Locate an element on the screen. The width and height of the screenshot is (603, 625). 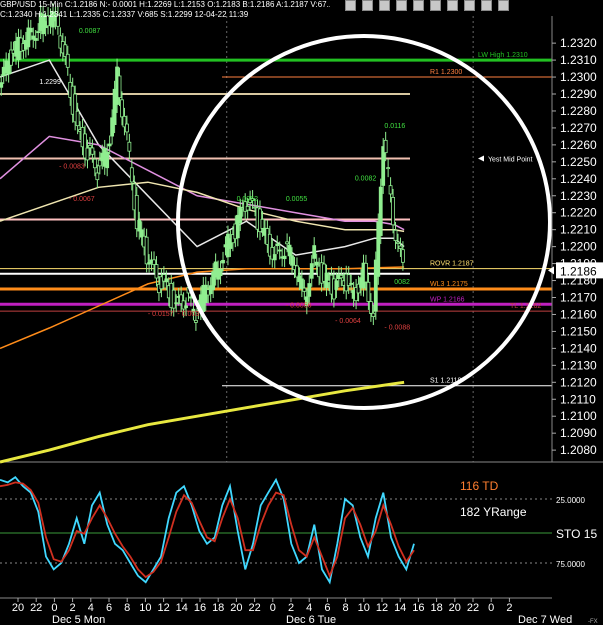
text-icon is located at coordinates (435, 5).